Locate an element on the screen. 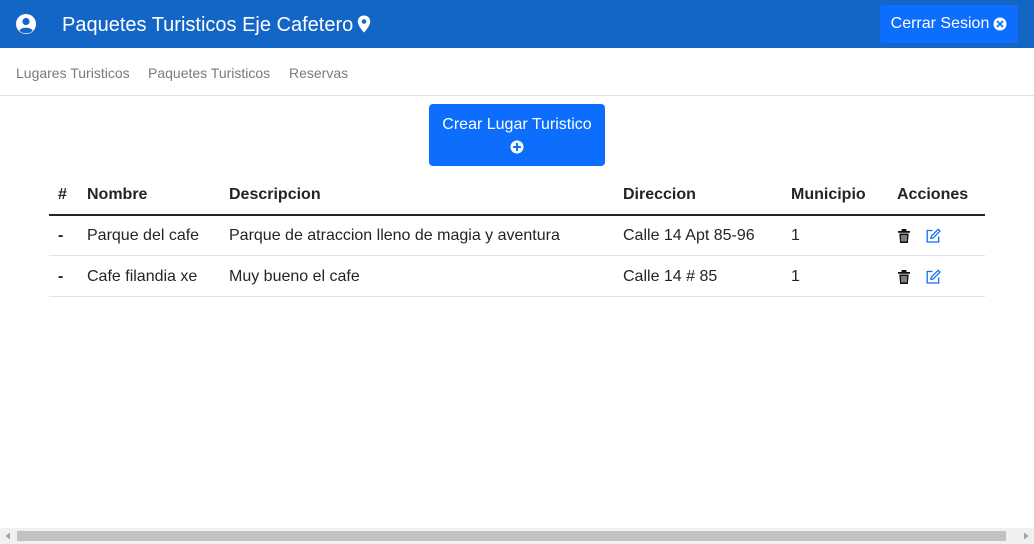 This screenshot has width=1034, height=544. nav-item-reservas: Reservas is located at coordinates (318, 73).